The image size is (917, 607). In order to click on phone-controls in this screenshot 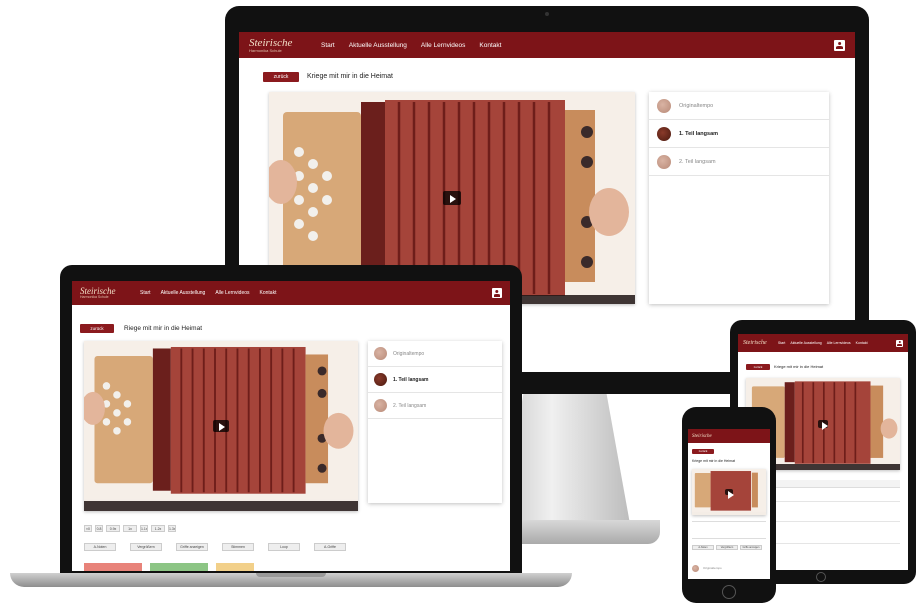, I will do `click(729, 530)`.